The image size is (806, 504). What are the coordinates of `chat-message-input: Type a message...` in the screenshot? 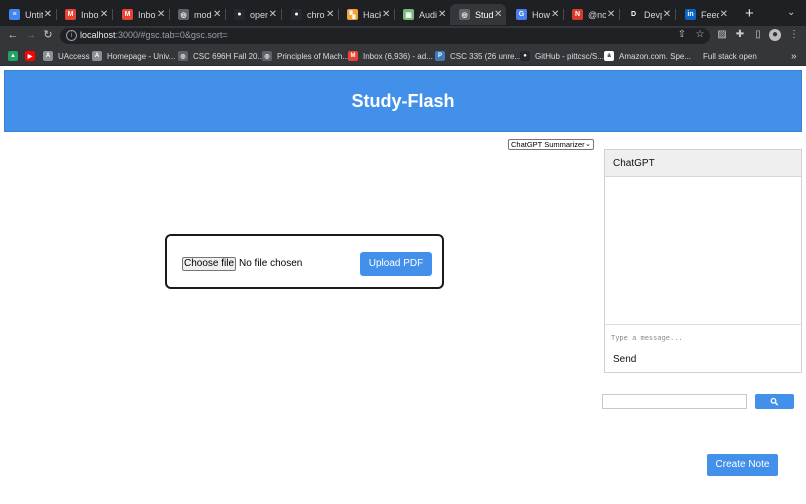 It's located at (701, 338).